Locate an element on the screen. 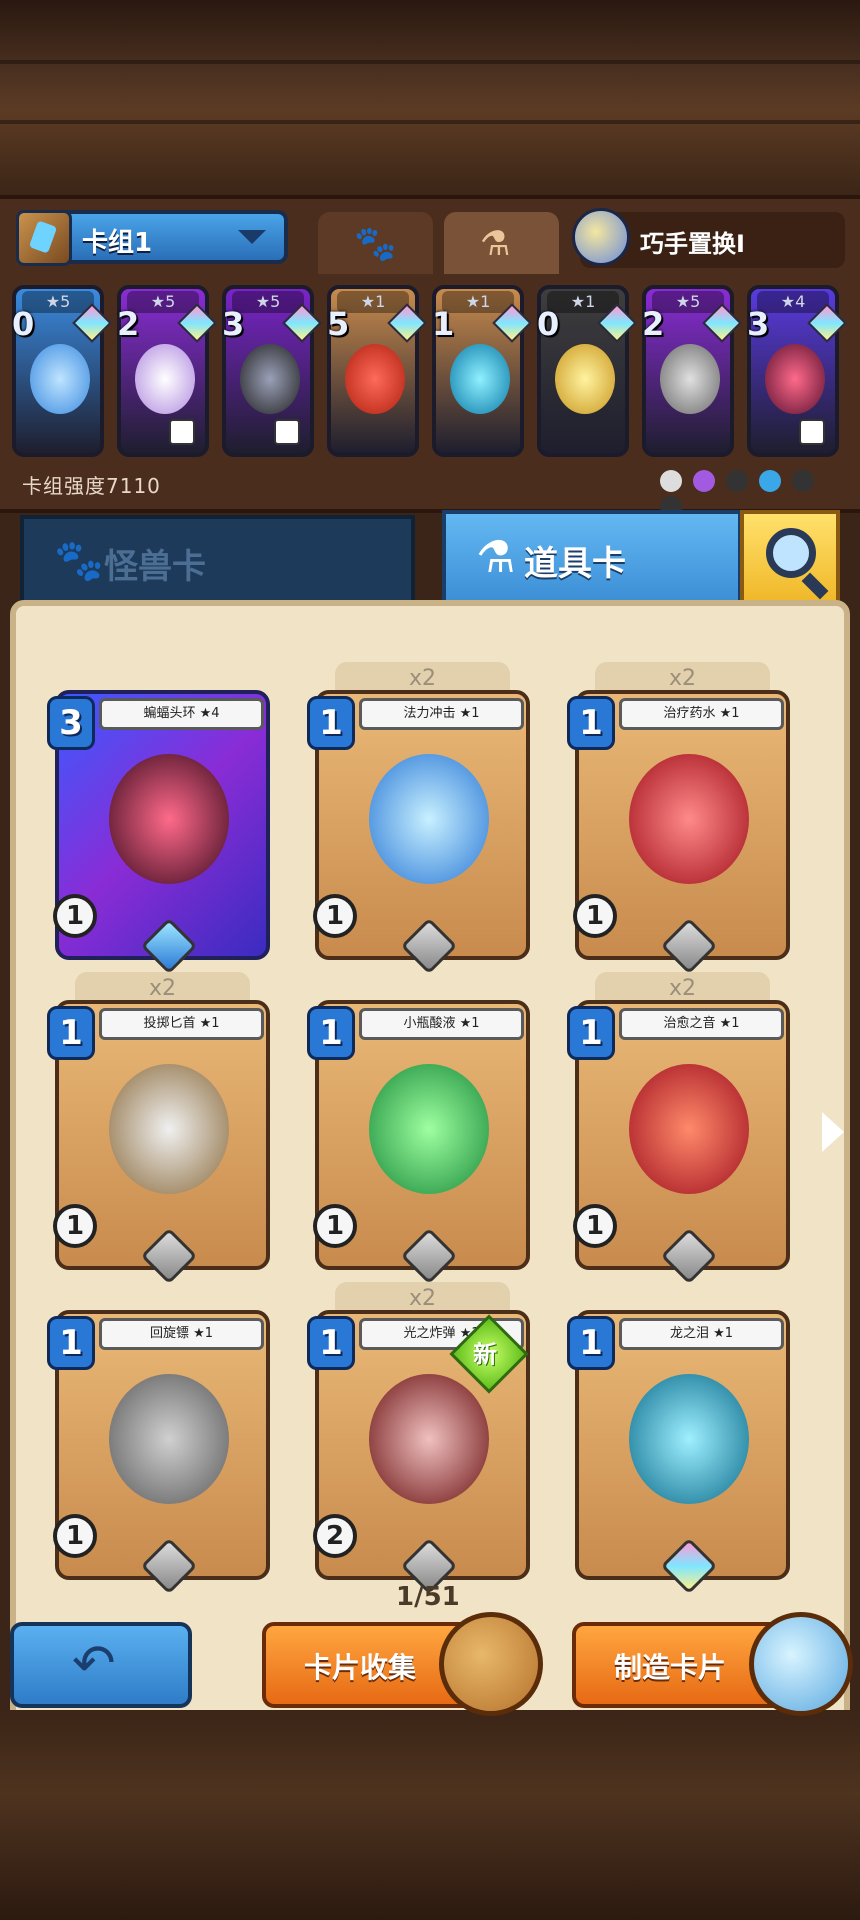 Image resolution: width=860 pixels, height=1920 pixels. coin-icon is located at coordinates (585, 379).